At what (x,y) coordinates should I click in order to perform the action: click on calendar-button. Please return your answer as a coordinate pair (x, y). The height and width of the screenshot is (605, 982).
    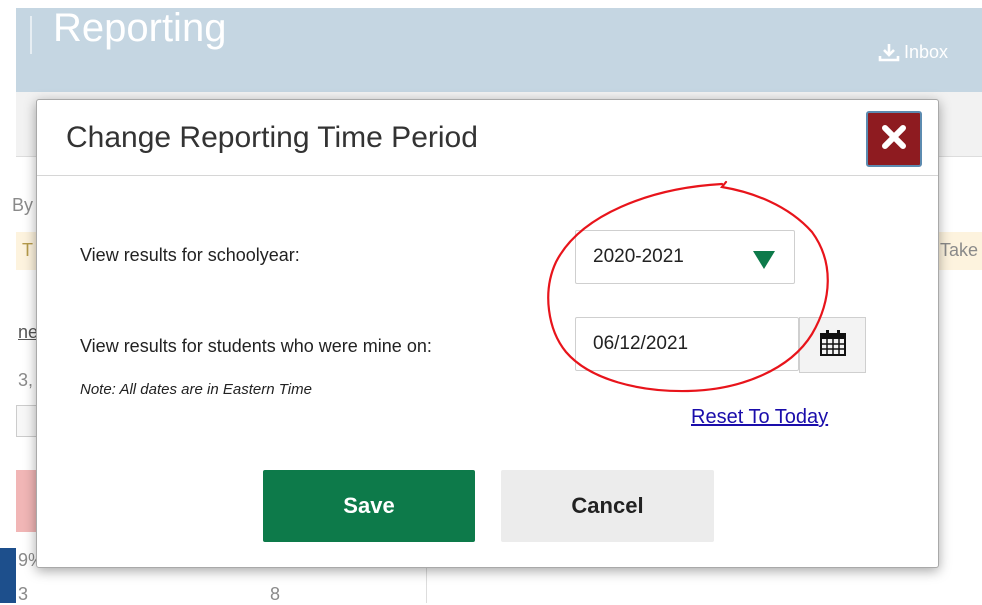
    Looking at the image, I should click on (832, 345).